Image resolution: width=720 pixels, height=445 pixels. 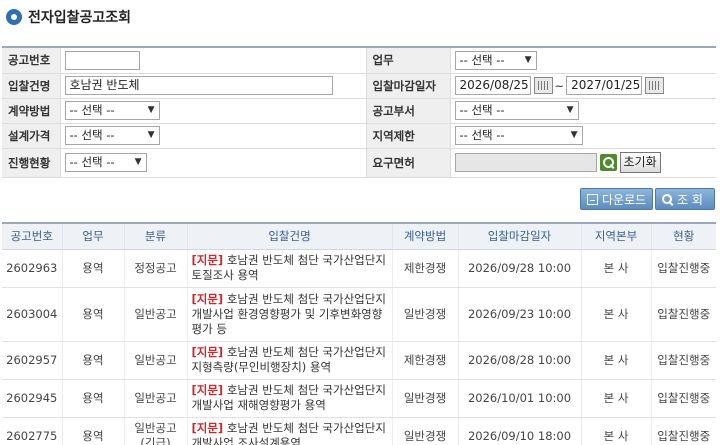 I want to click on deadline-label: 입찰마감일자, so click(x=408, y=86).